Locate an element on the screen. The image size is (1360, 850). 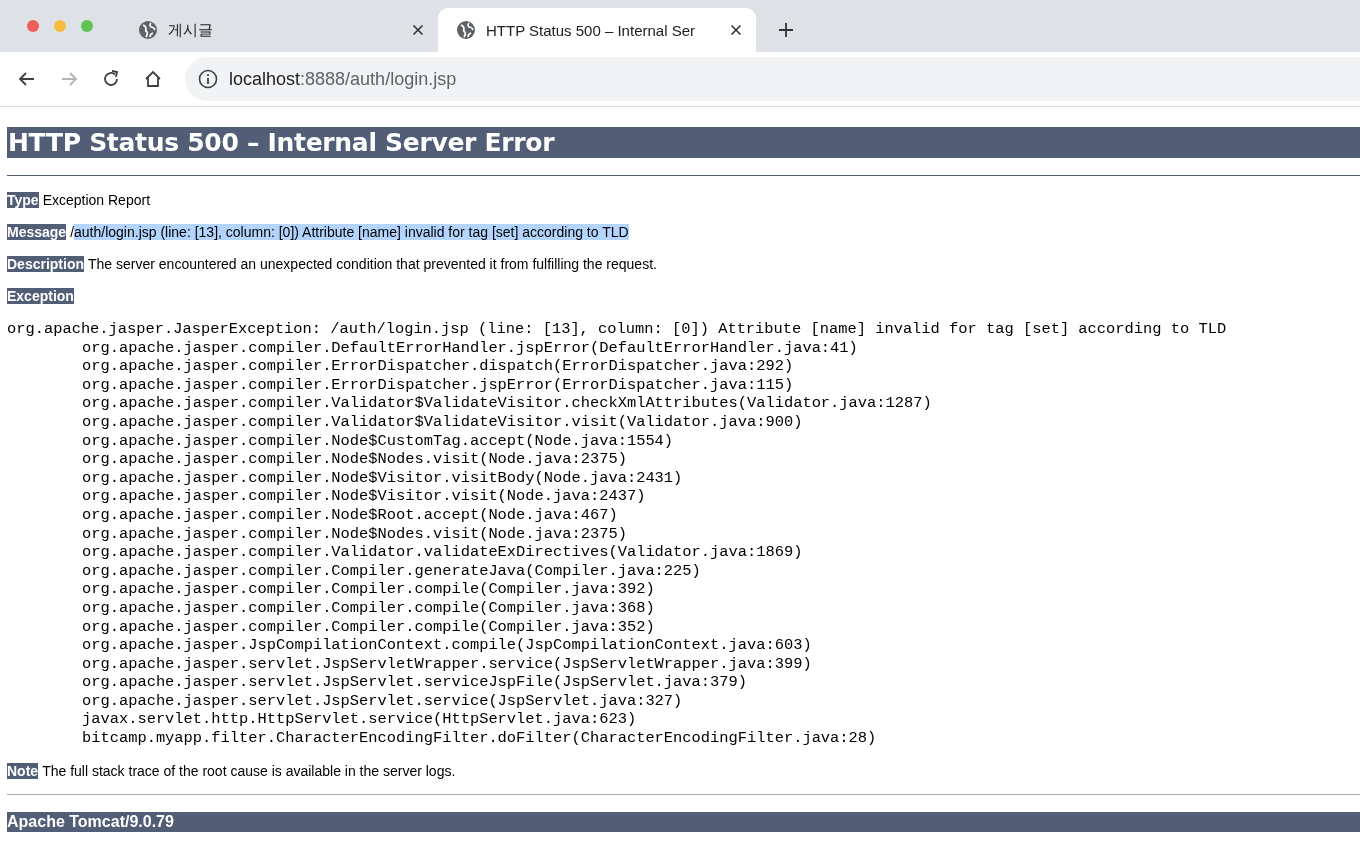
browser-tab: 게시글 is located at coordinates (279, 30).